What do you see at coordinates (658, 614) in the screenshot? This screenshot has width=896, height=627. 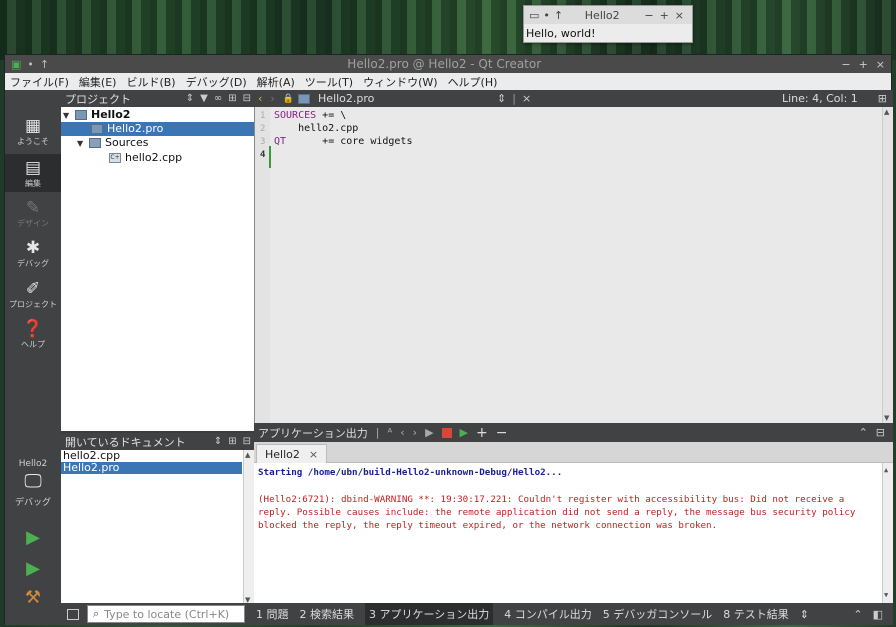 I see `output-tab-debugger-console: 5 デバッガコンソール` at bounding box center [658, 614].